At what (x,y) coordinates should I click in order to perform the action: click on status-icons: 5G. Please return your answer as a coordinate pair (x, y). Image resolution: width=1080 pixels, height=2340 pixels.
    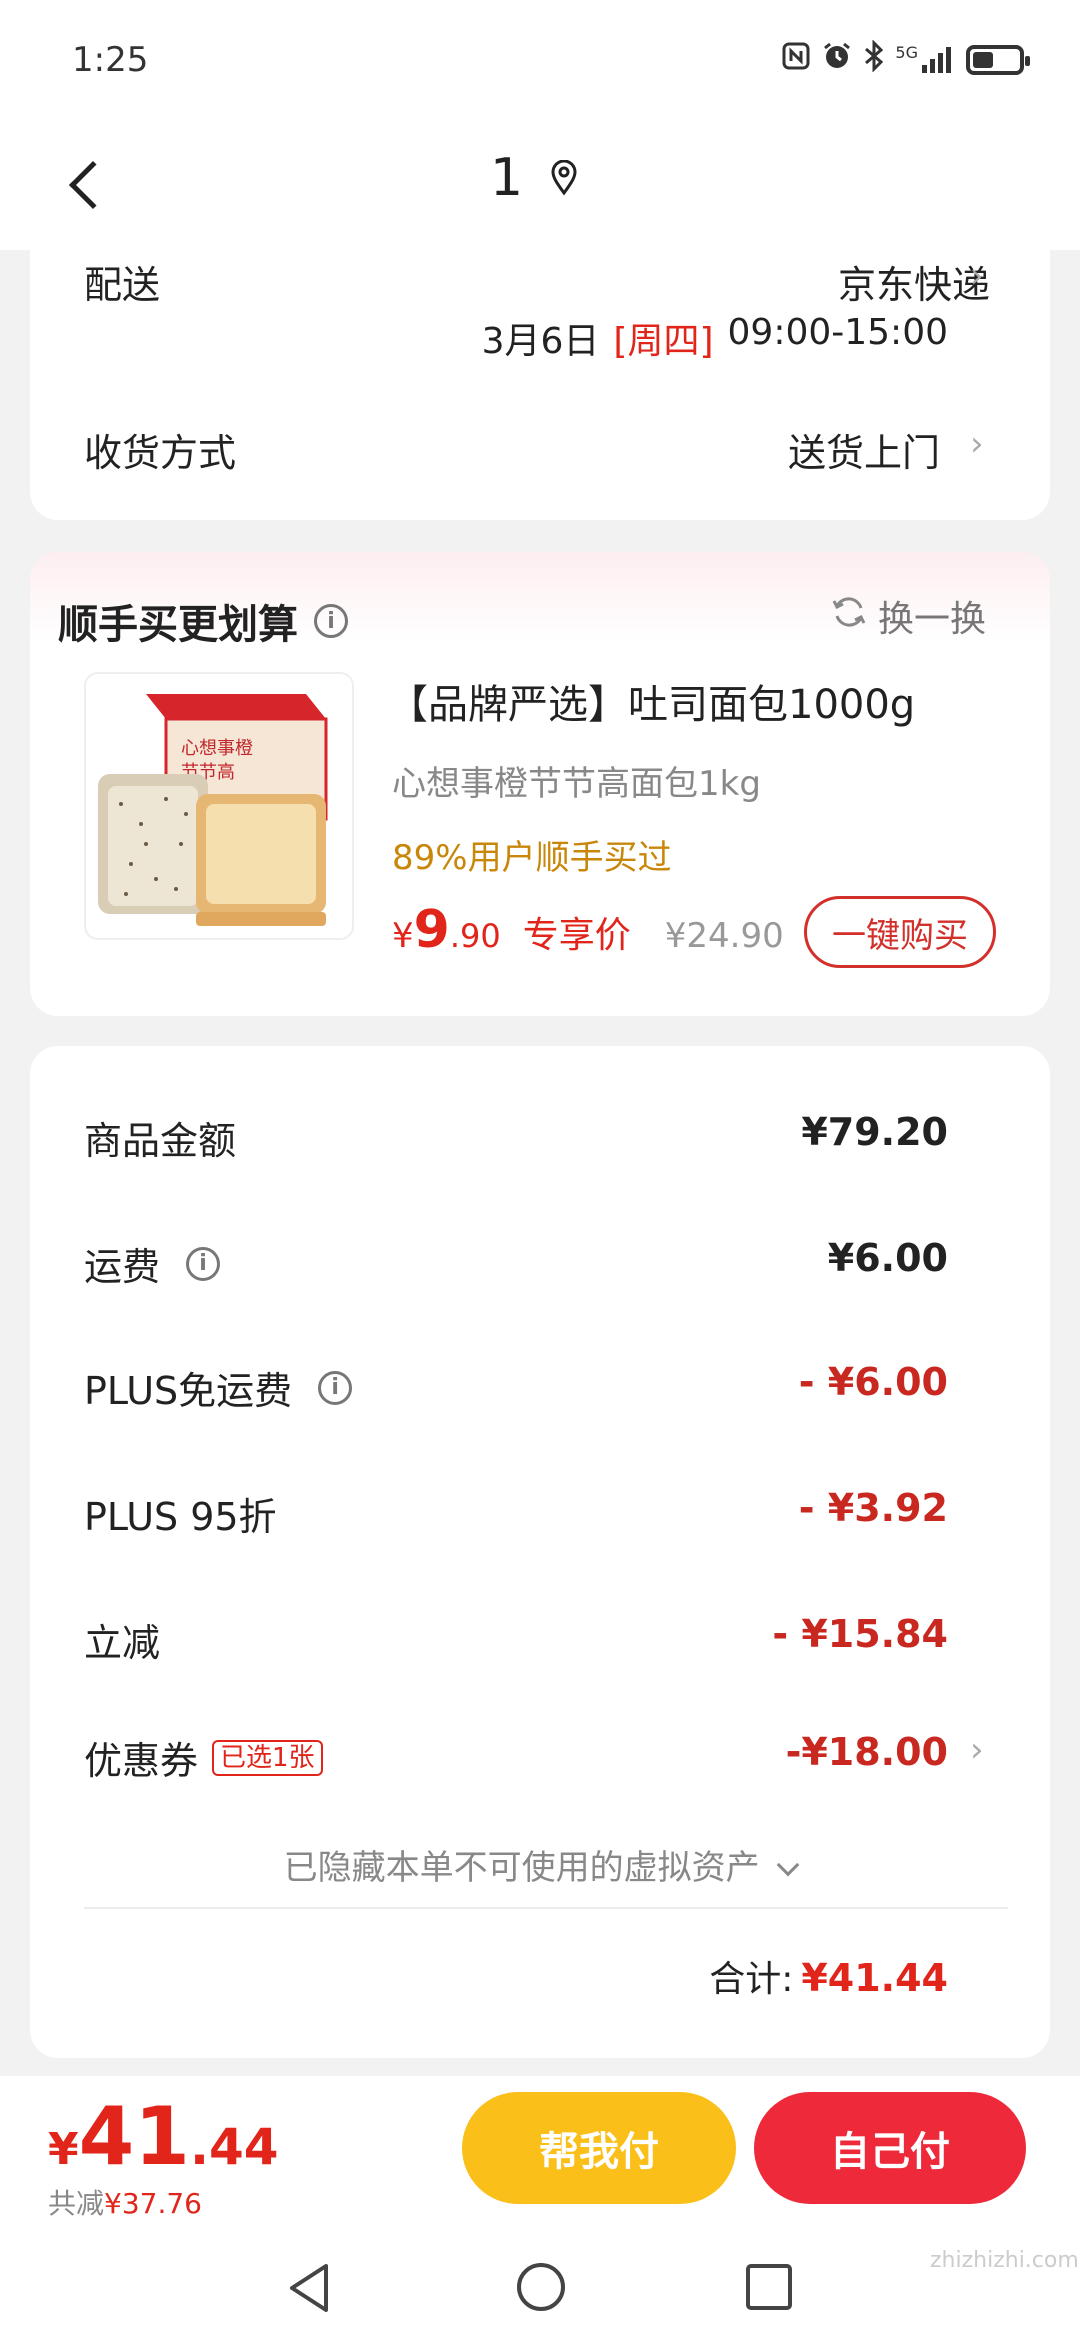
    Looking at the image, I should click on (905, 59).